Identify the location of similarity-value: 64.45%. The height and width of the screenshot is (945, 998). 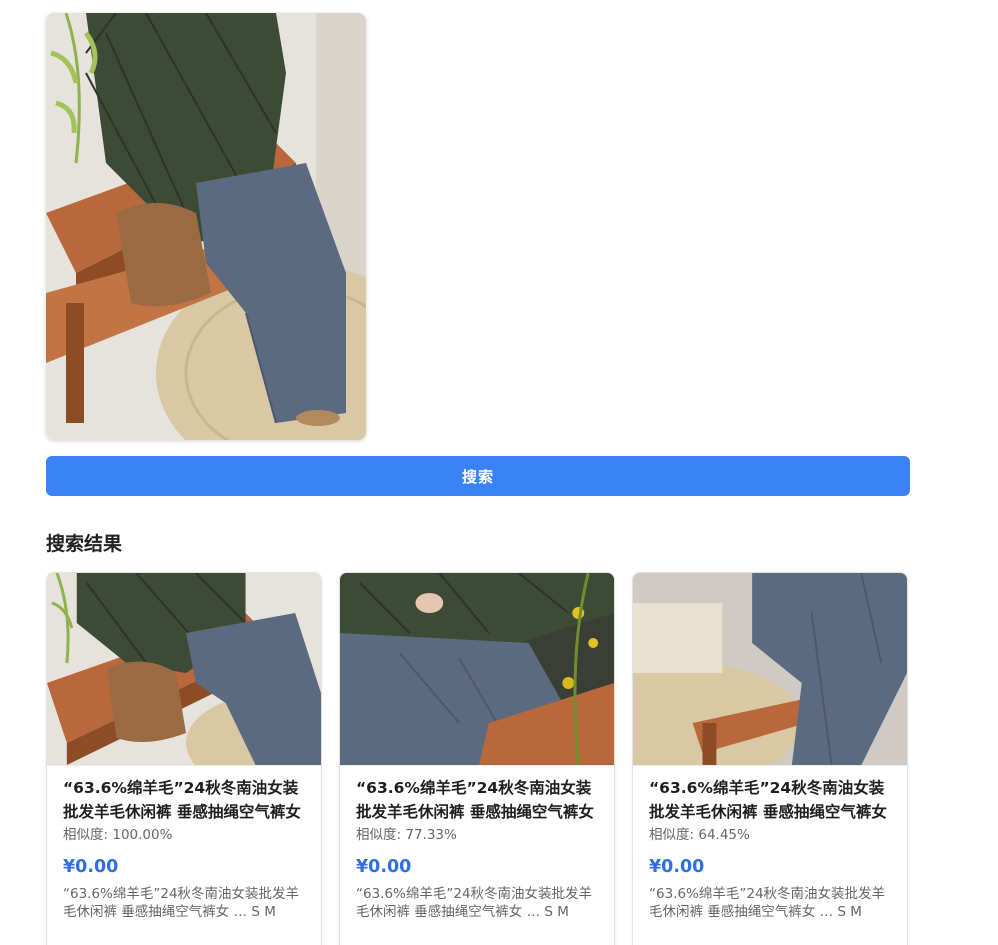
(724, 835).